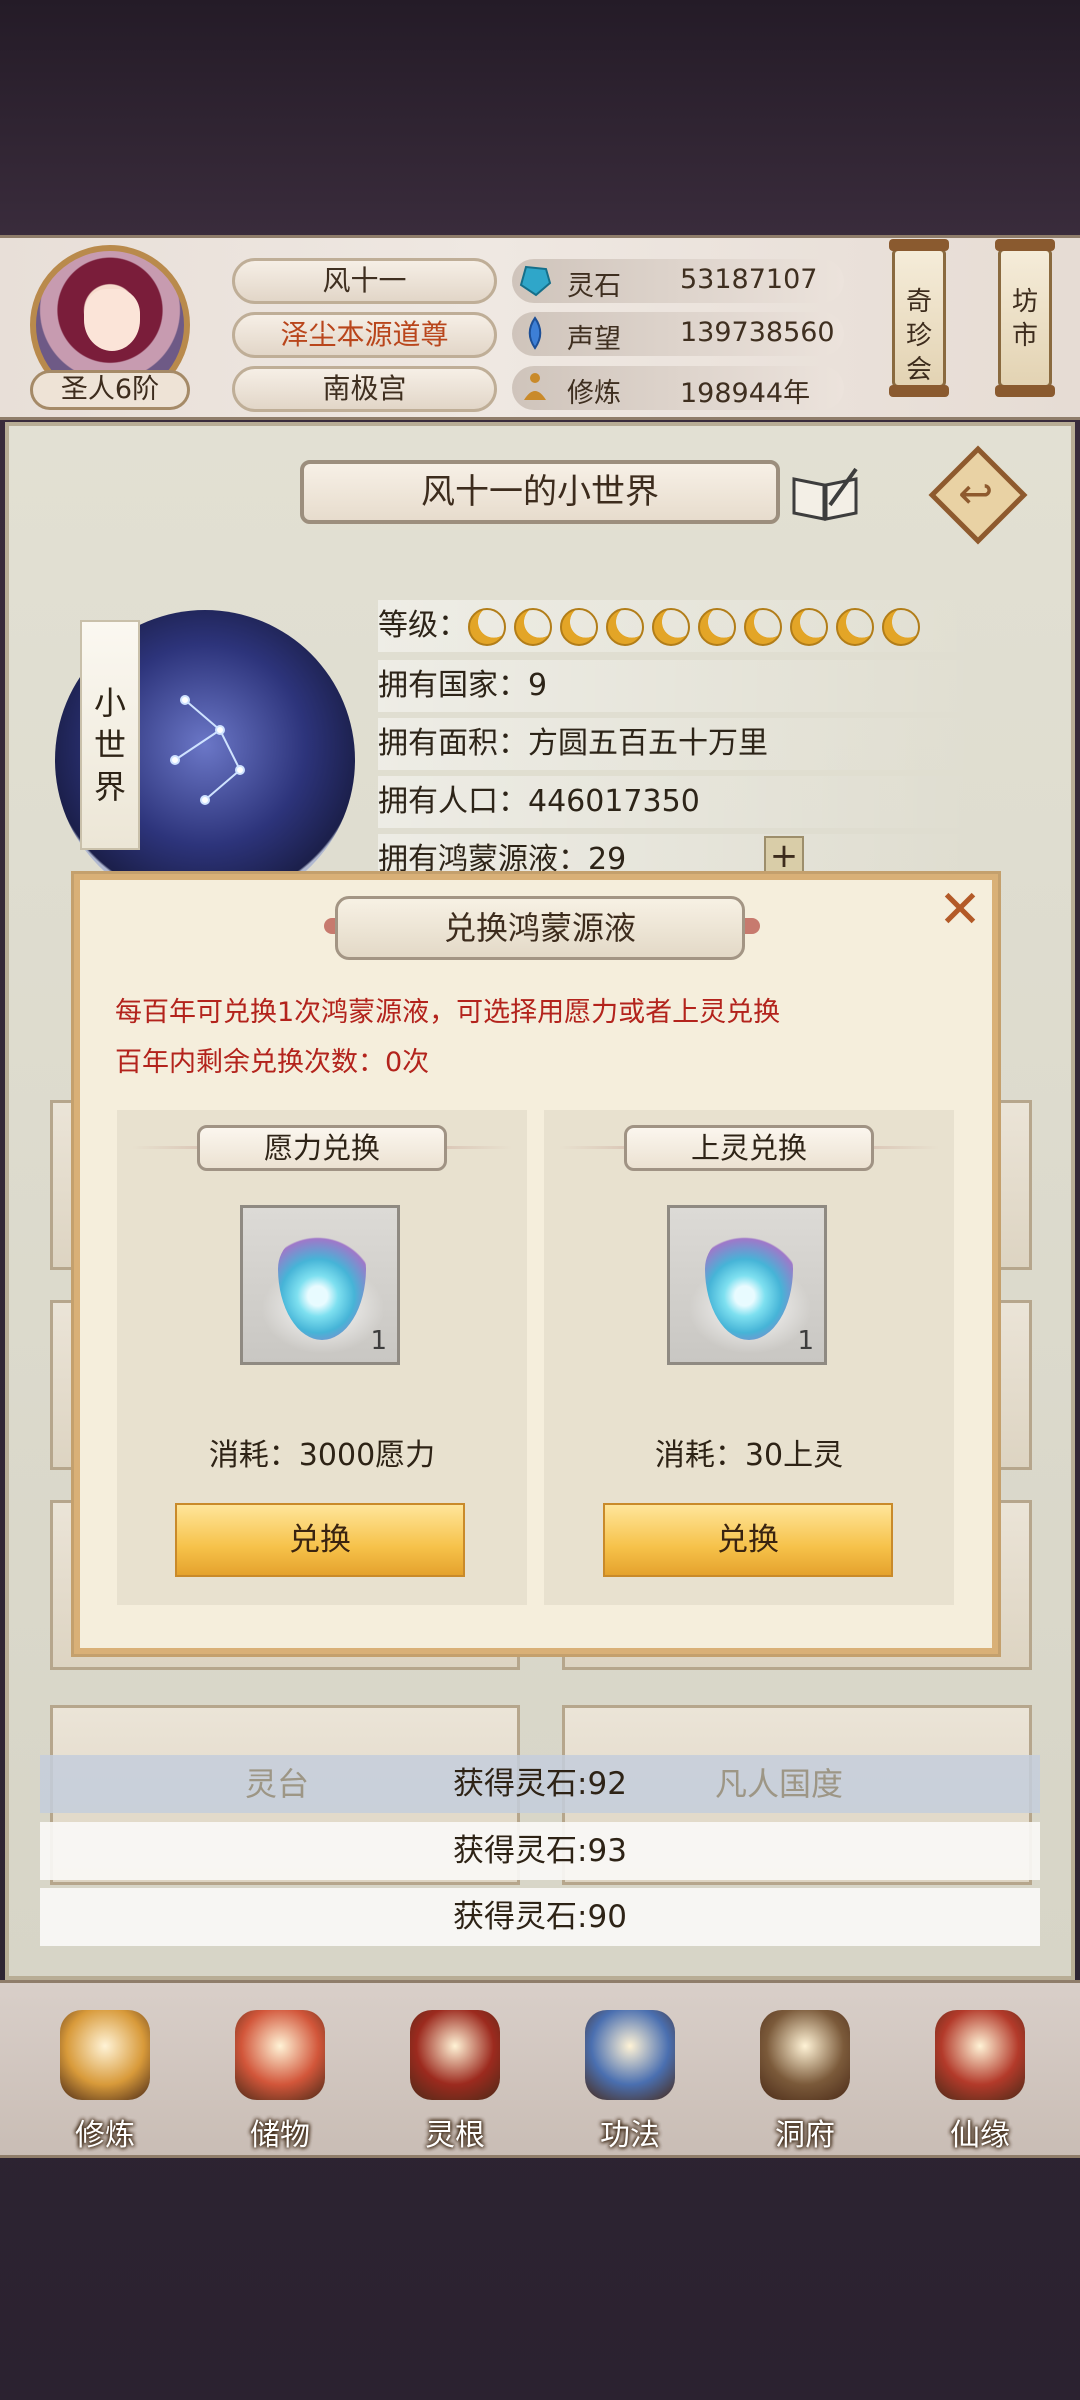  Describe the element at coordinates (630, 2055) in the screenshot. I see `technique-book-icon` at that location.